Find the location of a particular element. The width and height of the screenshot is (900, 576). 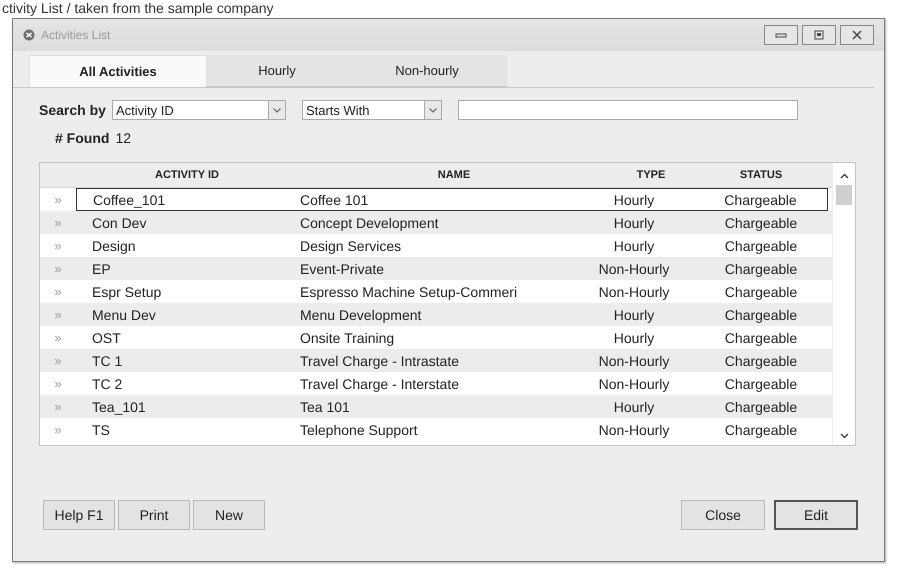

table-cell-text: OST is located at coordinates (106, 338).